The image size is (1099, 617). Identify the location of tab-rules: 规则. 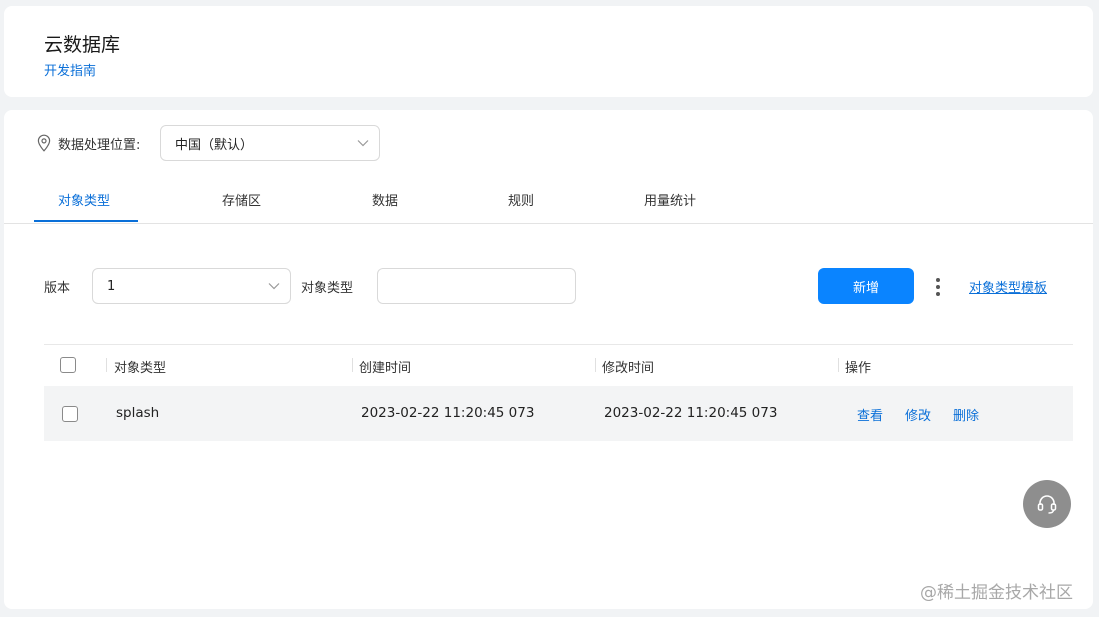
(521, 199).